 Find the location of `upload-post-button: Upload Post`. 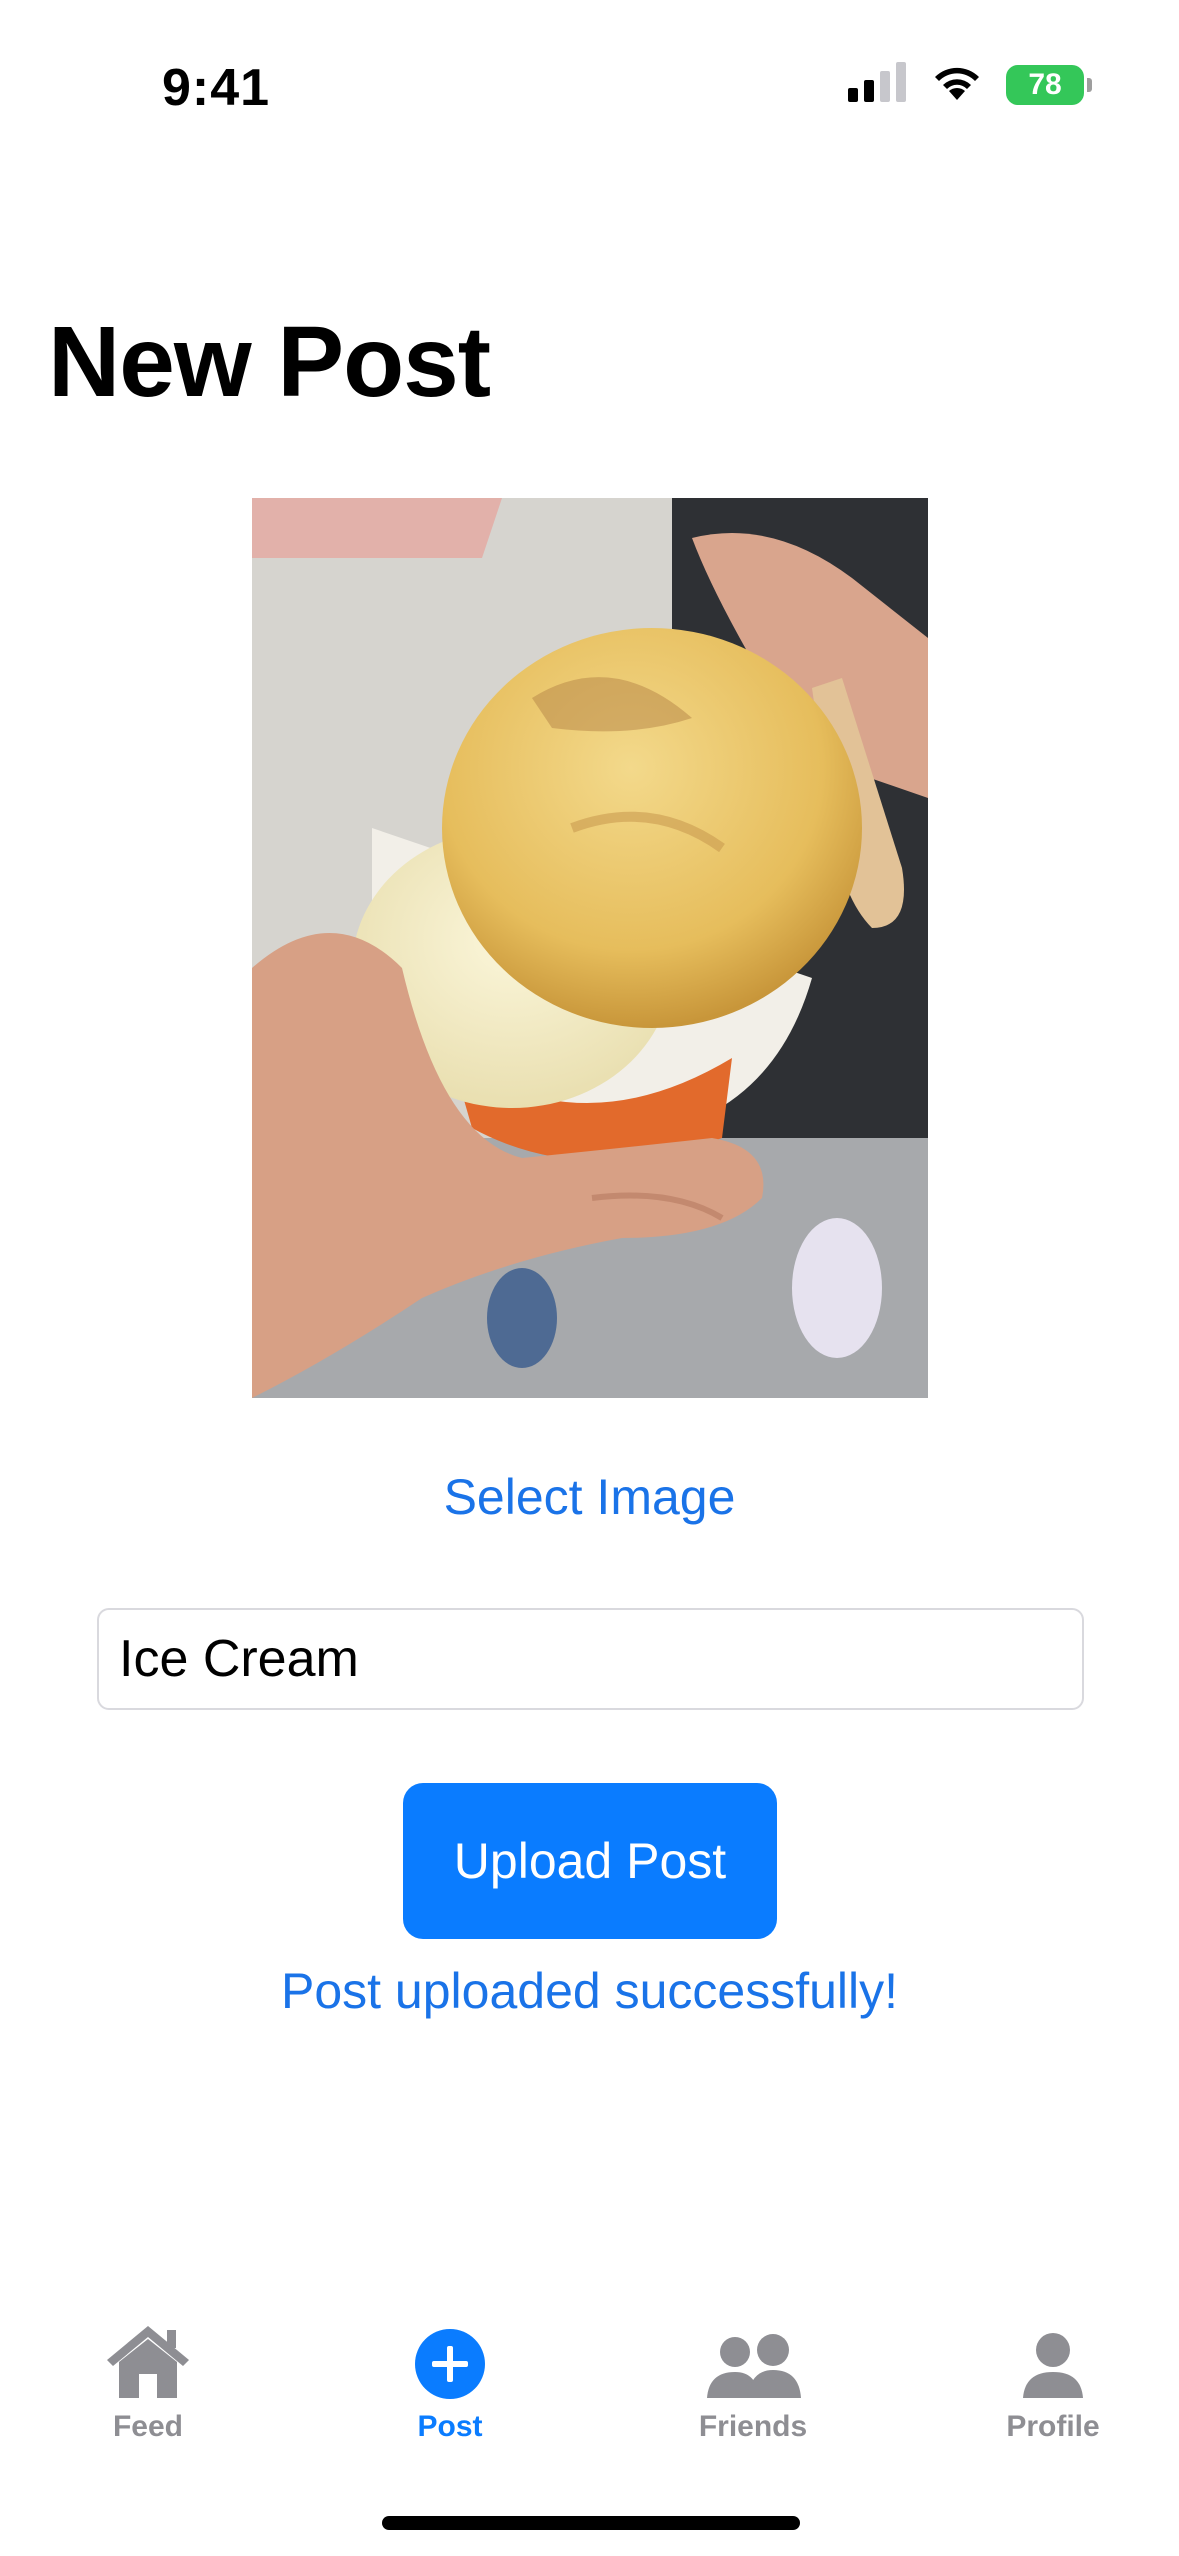

upload-post-button: Upload Post is located at coordinates (590, 1861).